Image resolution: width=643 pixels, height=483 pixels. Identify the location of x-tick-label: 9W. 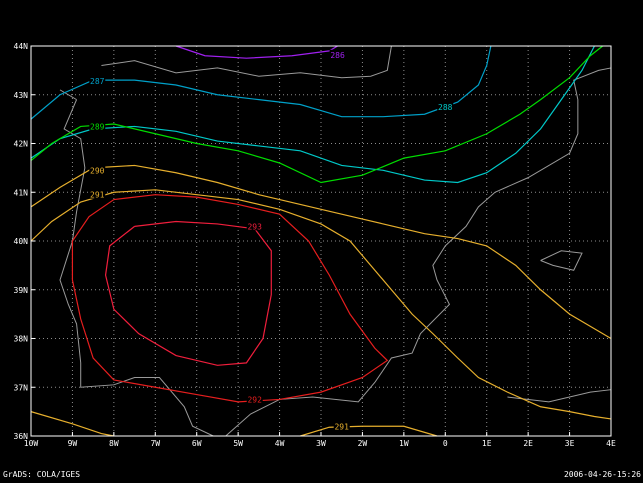
(73, 443).